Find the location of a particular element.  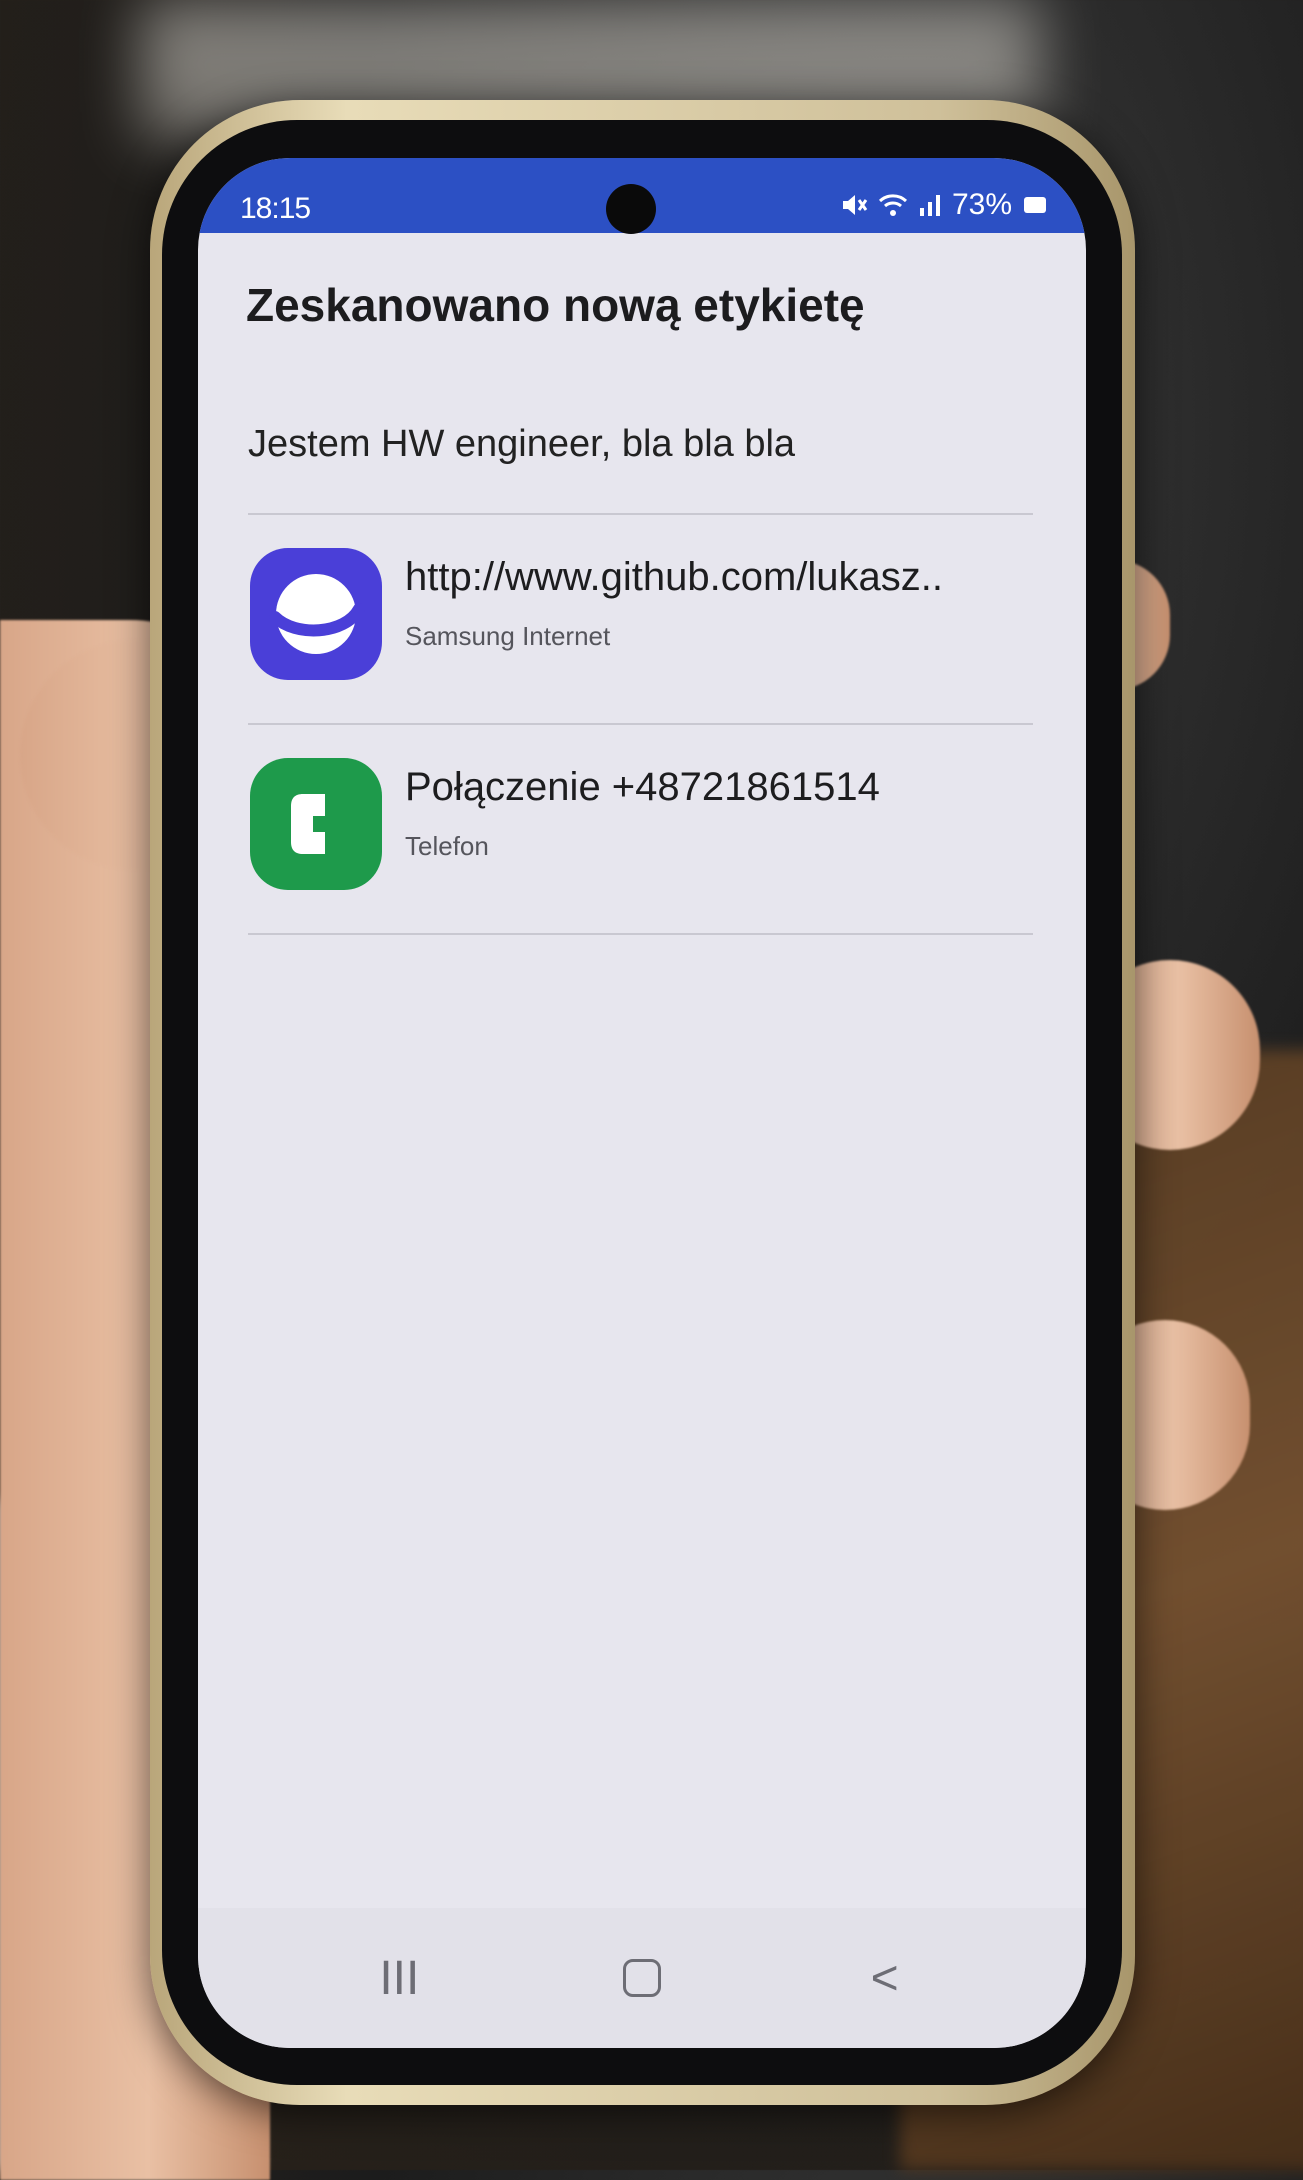

back-icon: < is located at coordinates (885, 1978).